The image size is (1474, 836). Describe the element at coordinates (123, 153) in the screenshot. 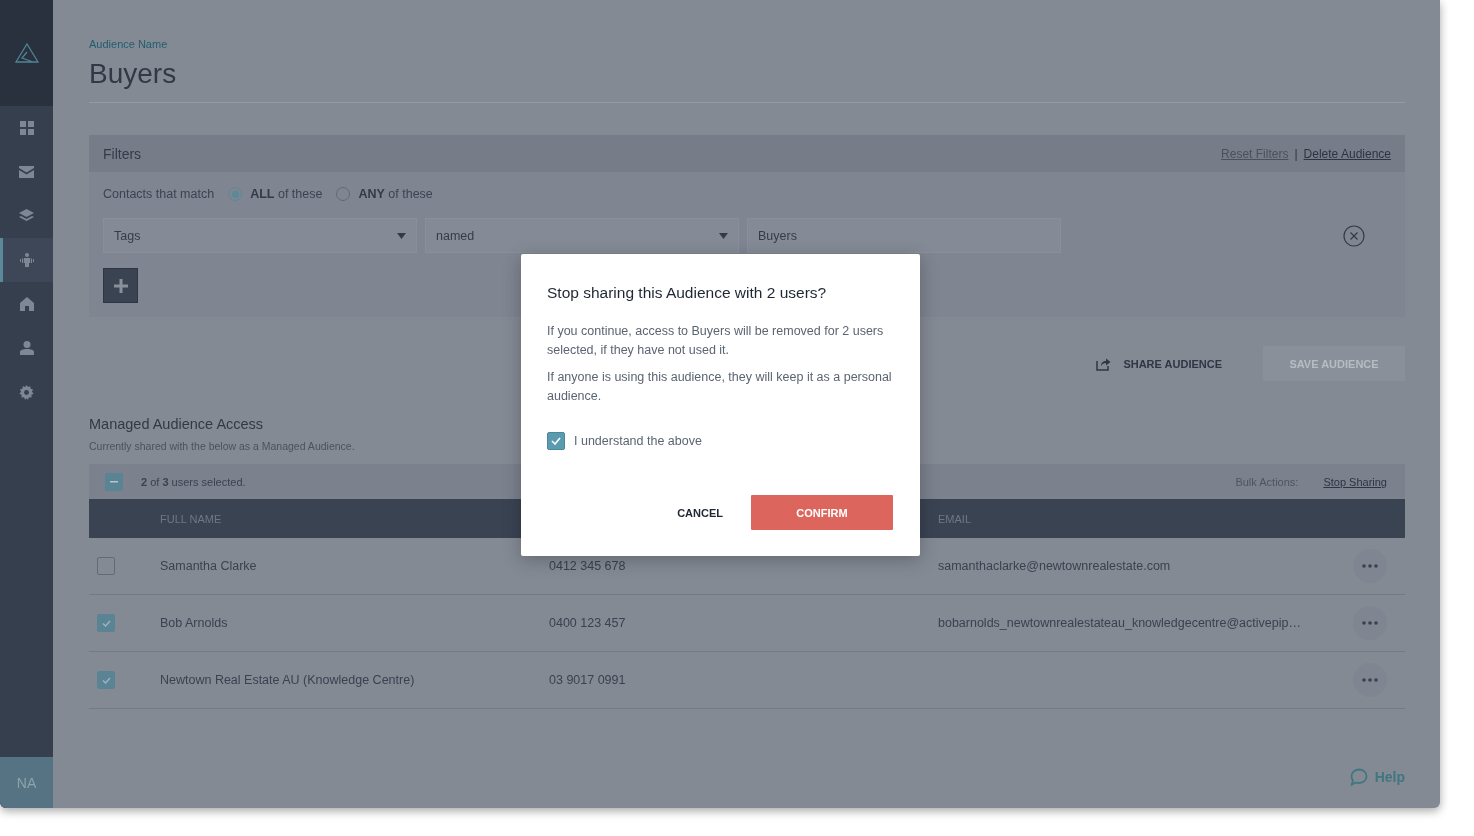

I see `panel-title: Filters` at that location.